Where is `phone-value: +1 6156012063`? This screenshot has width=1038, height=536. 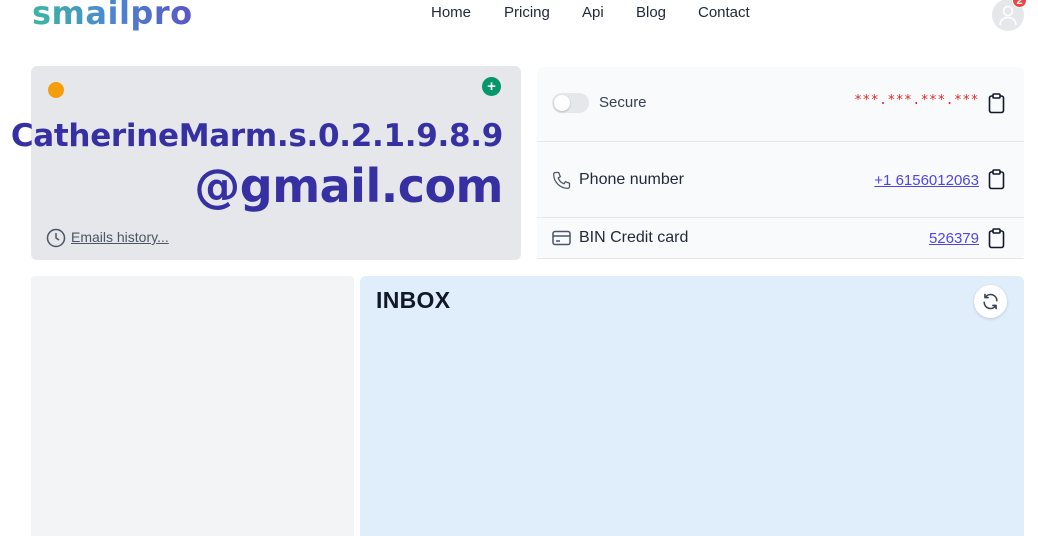 phone-value: +1 6156012063 is located at coordinates (926, 180).